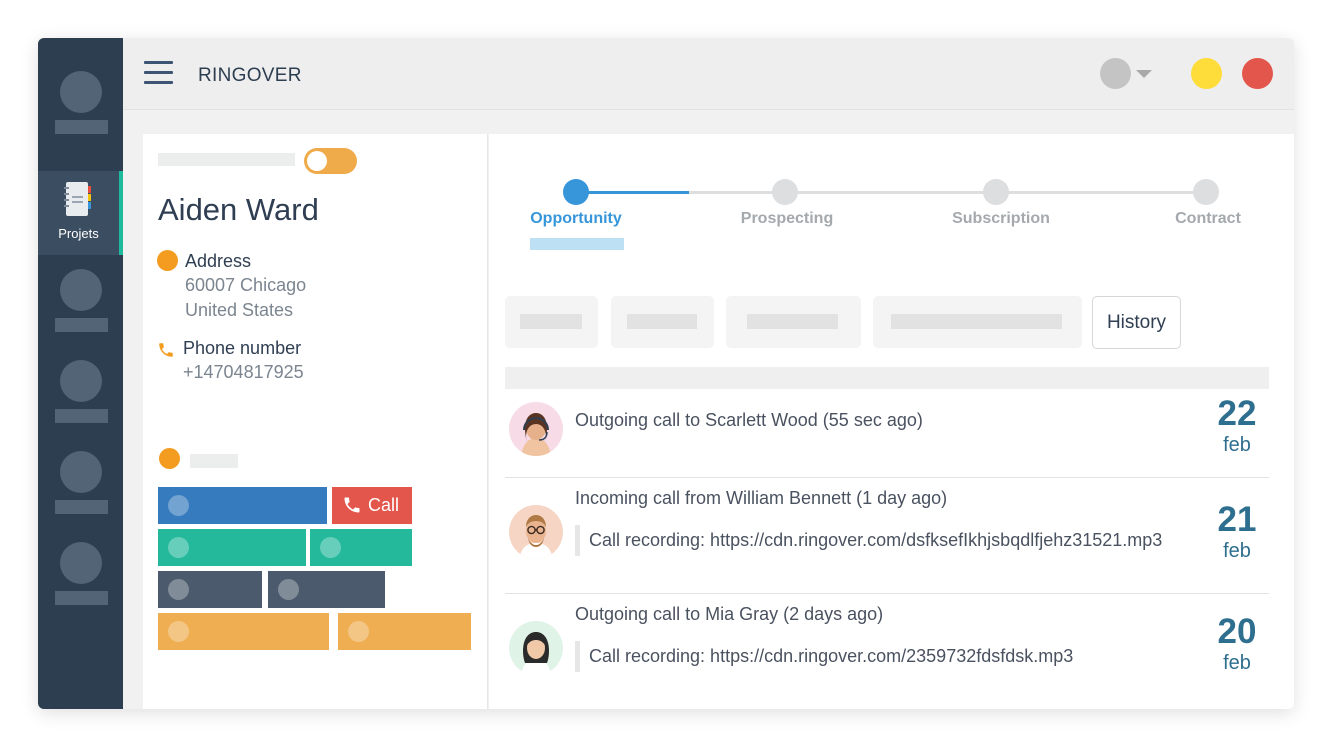  What do you see at coordinates (121, 213) in the screenshot?
I see `active-indicator` at bounding box center [121, 213].